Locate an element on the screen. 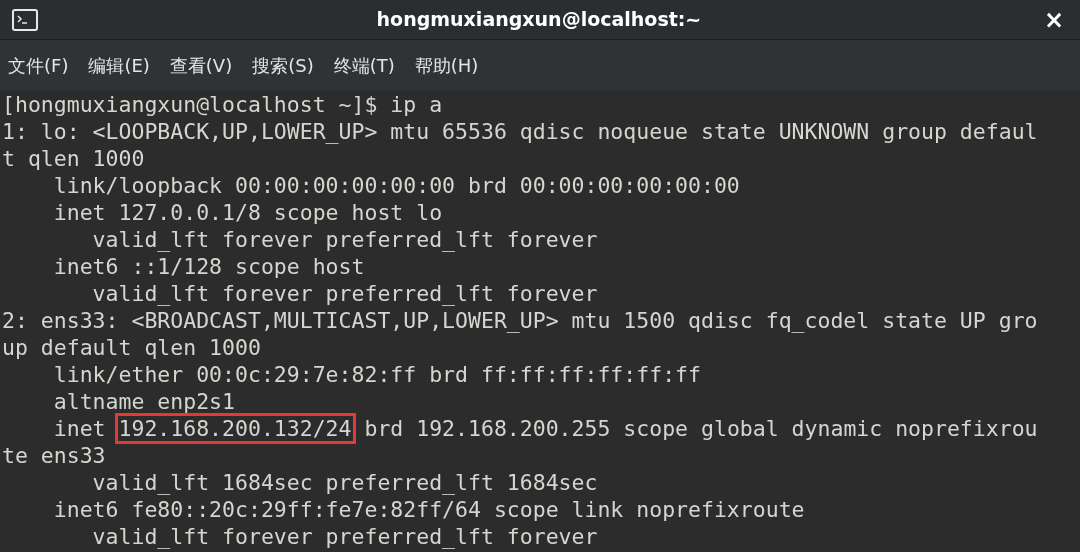 This screenshot has height=552, width=1080. close-button: × is located at coordinates (1053, 19).